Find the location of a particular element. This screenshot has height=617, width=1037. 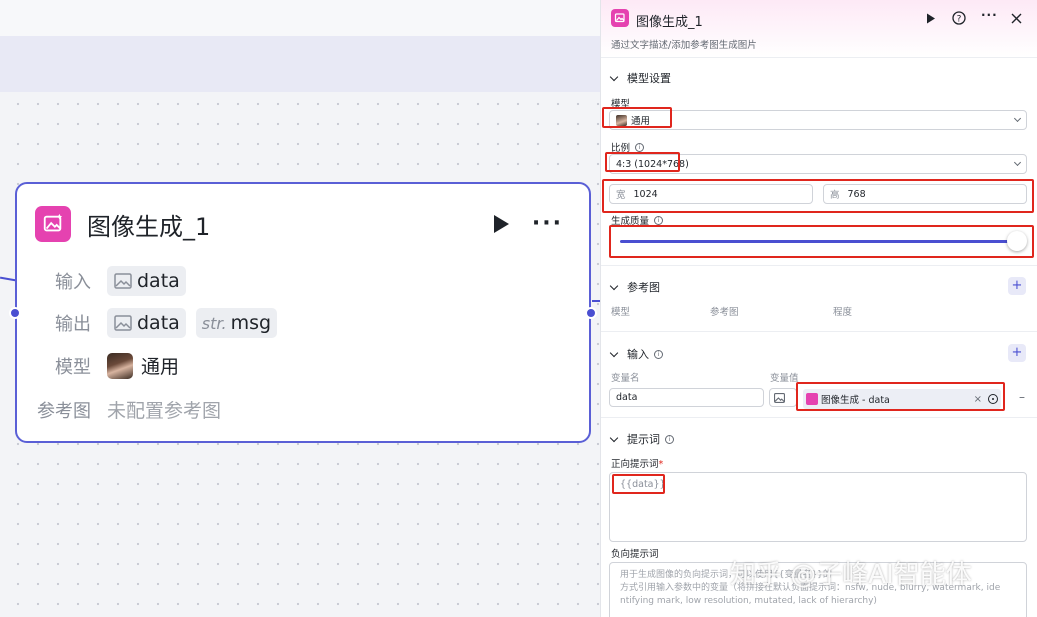

highlight-ratio is located at coordinates (642, 162).